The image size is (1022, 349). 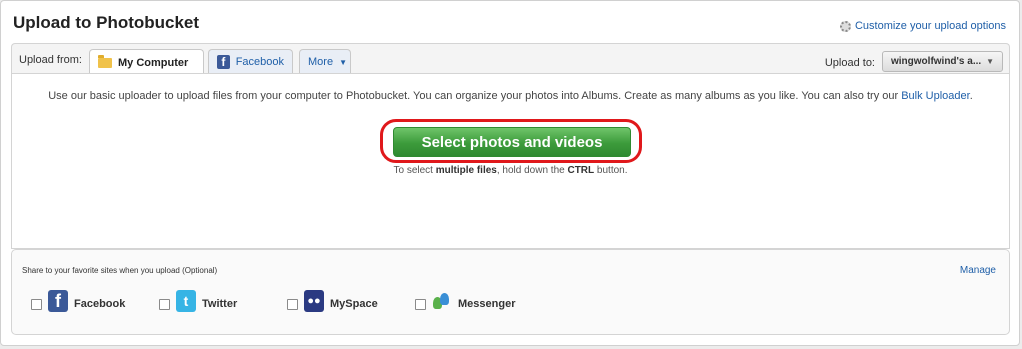 What do you see at coordinates (442, 301) in the screenshot?
I see `messenger-logo-icon` at bounding box center [442, 301].